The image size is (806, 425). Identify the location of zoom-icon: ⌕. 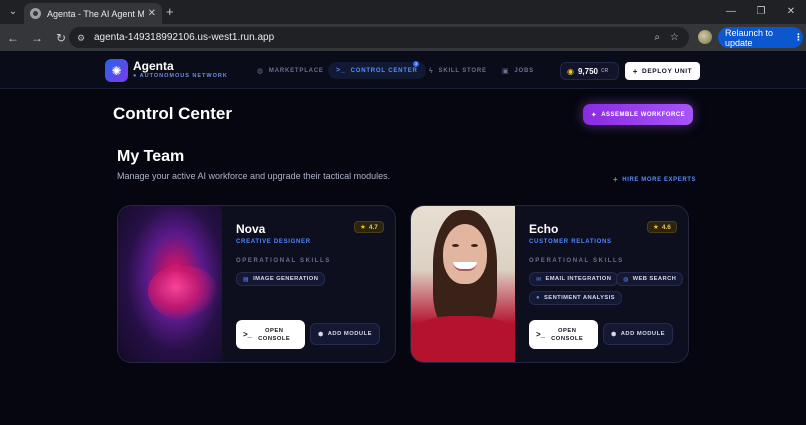
(657, 37).